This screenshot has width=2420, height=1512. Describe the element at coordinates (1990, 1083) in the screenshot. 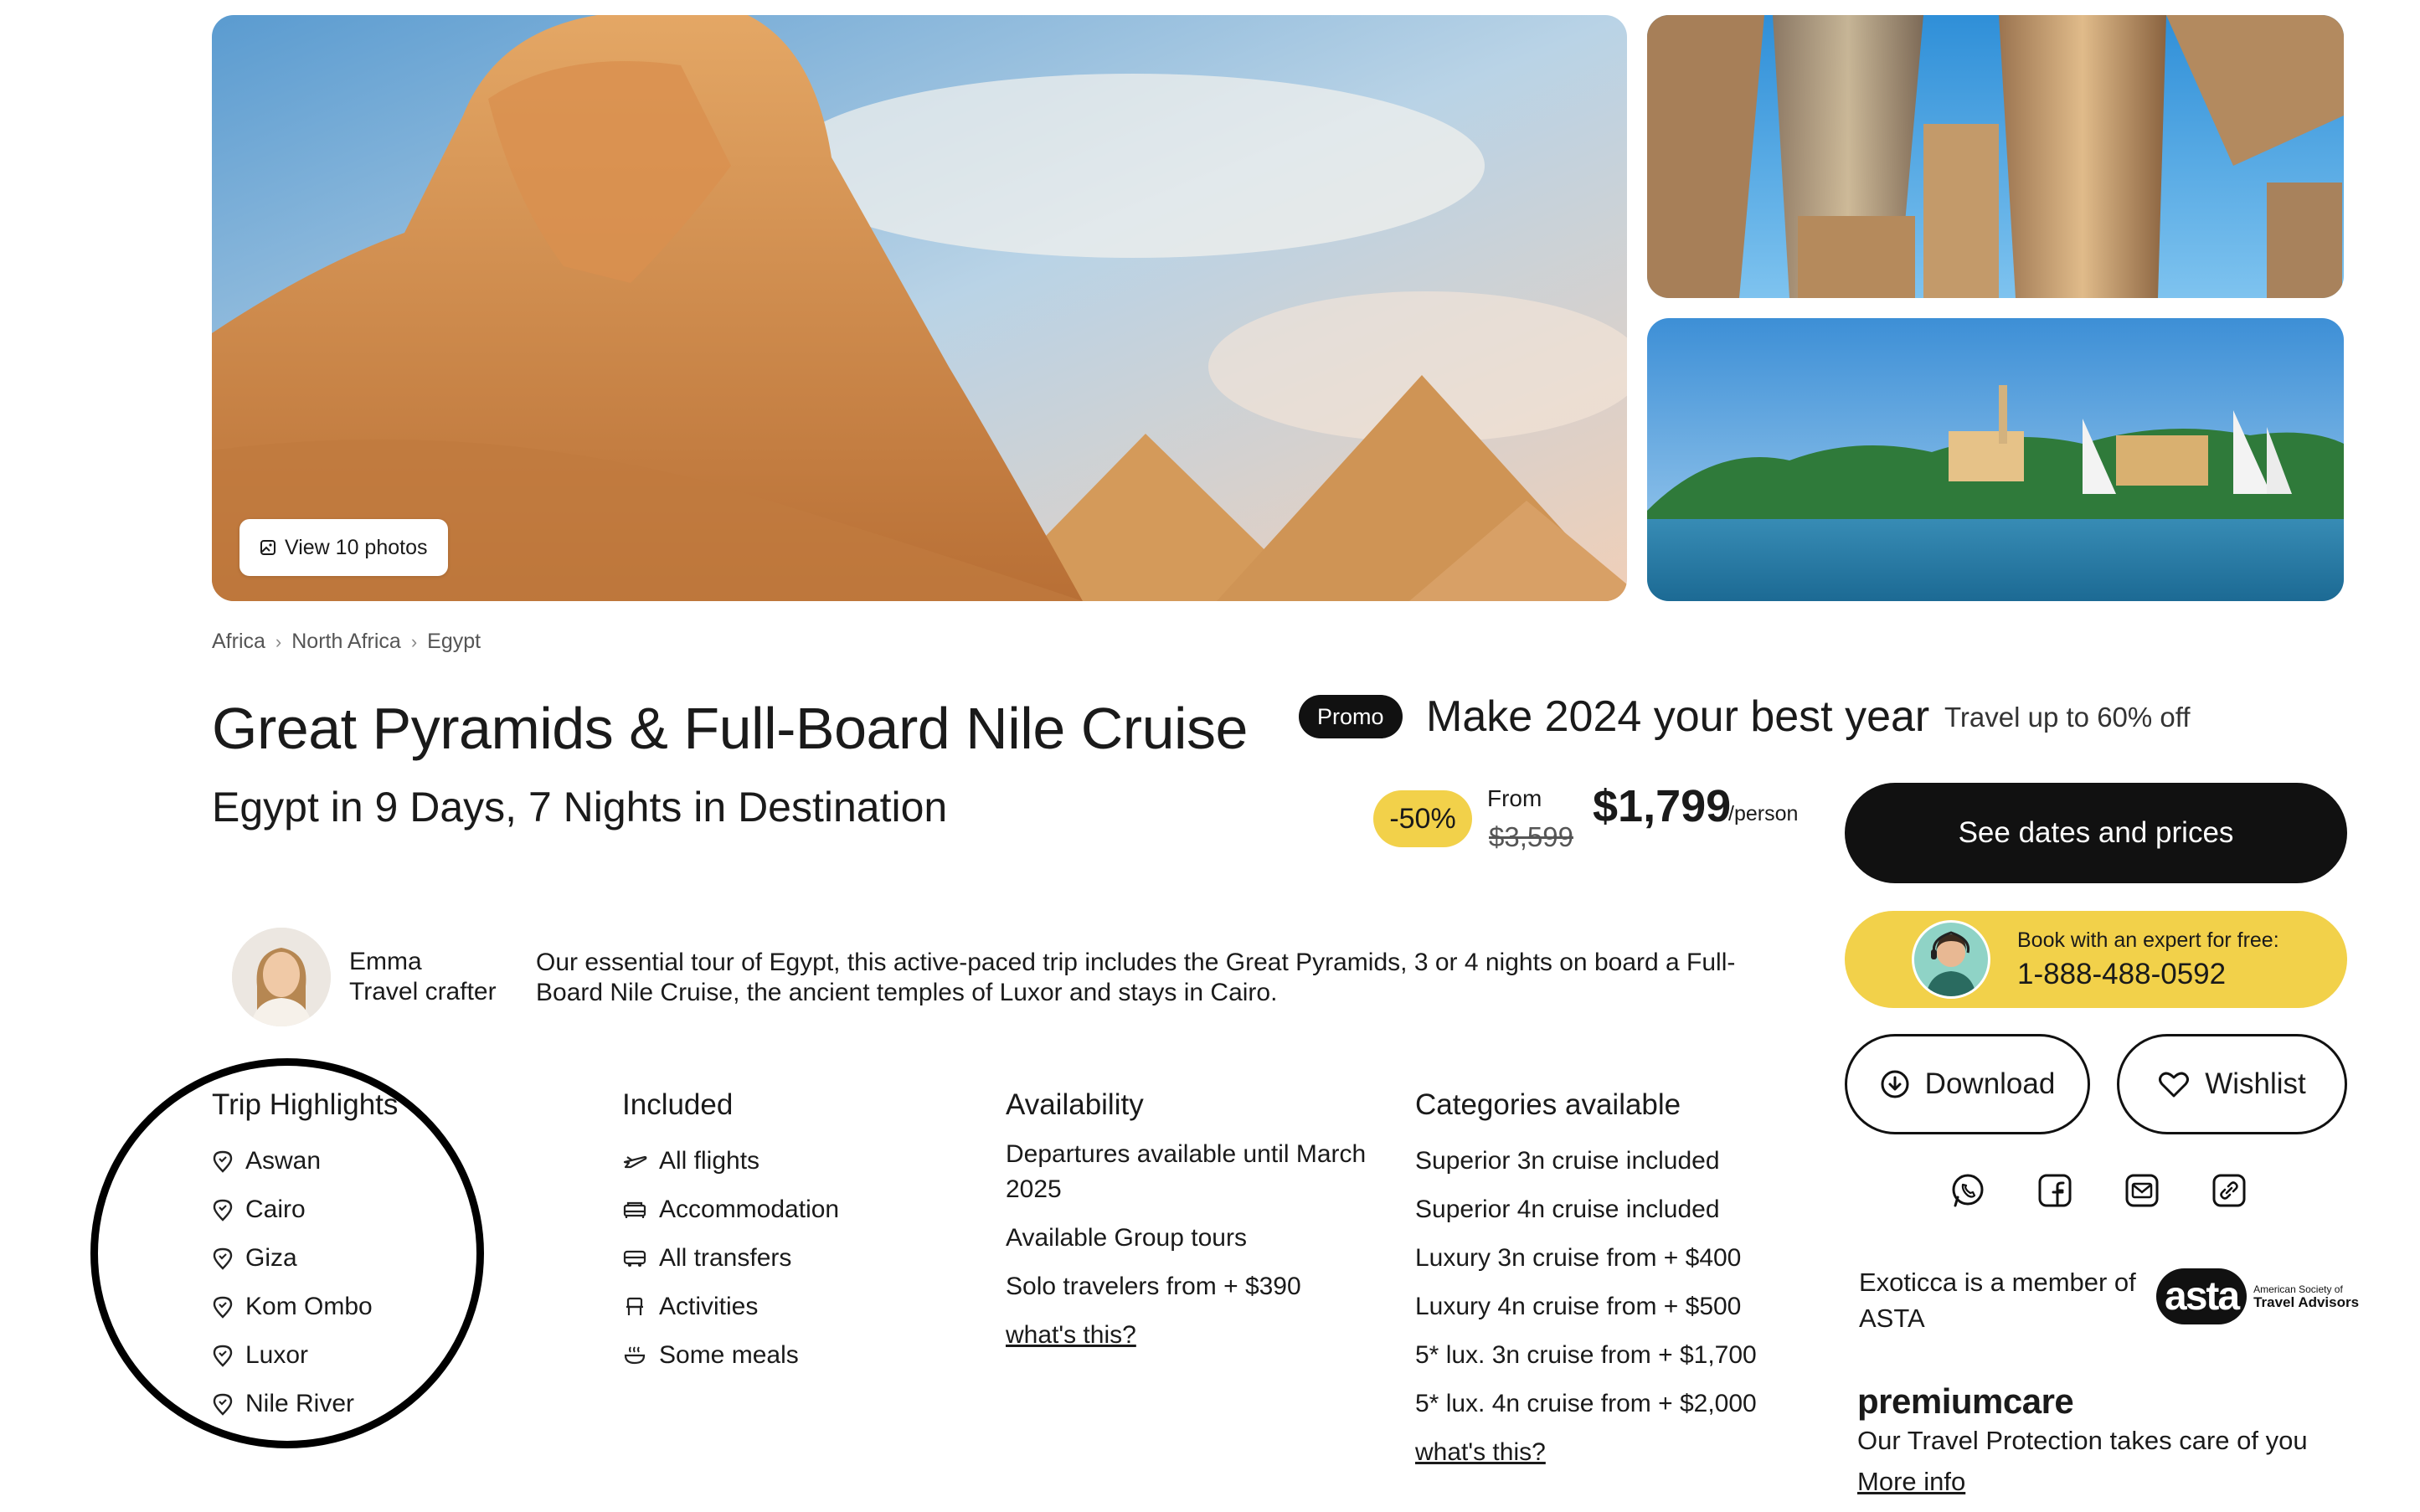

I see `download-label: Download` at that location.